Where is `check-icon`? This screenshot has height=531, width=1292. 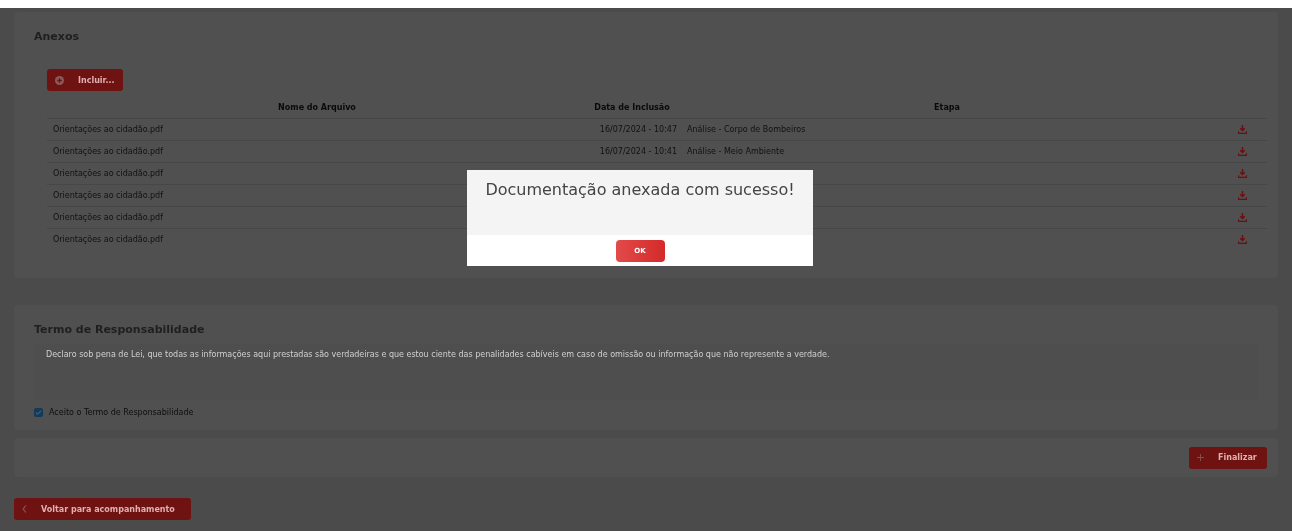
check-icon is located at coordinates (38, 412).